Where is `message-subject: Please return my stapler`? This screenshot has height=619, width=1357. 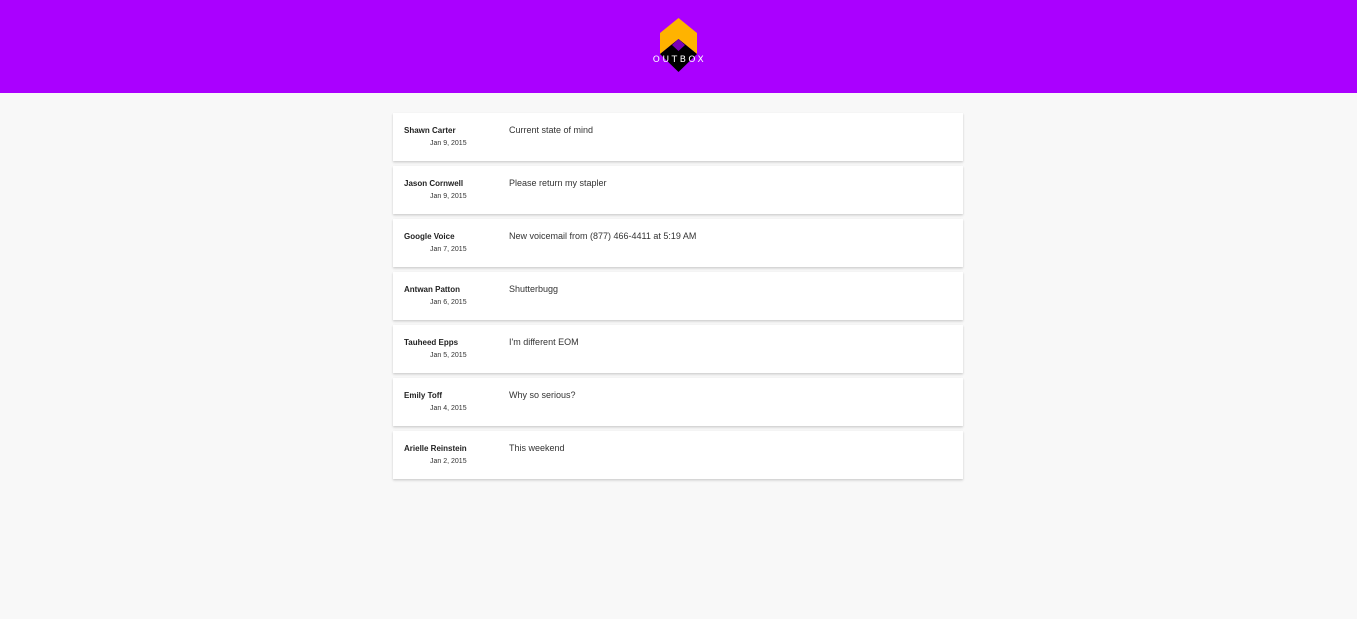 message-subject: Please return my stapler is located at coordinates (558, 183).